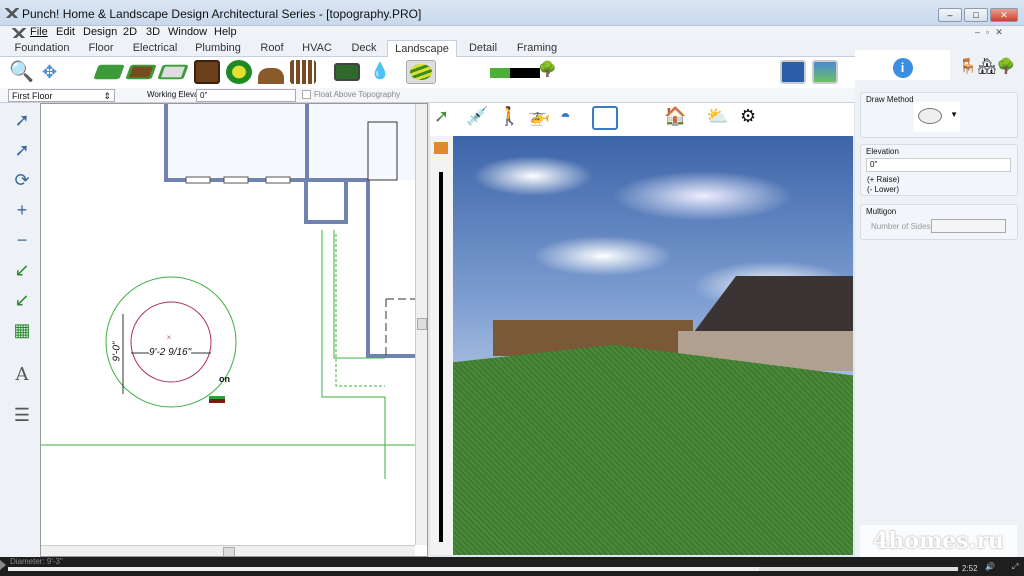  What do you see at coordinates (483, 49) in the screenshot?
I see `tab-detail: Detail` at bounding box center [483, 49].